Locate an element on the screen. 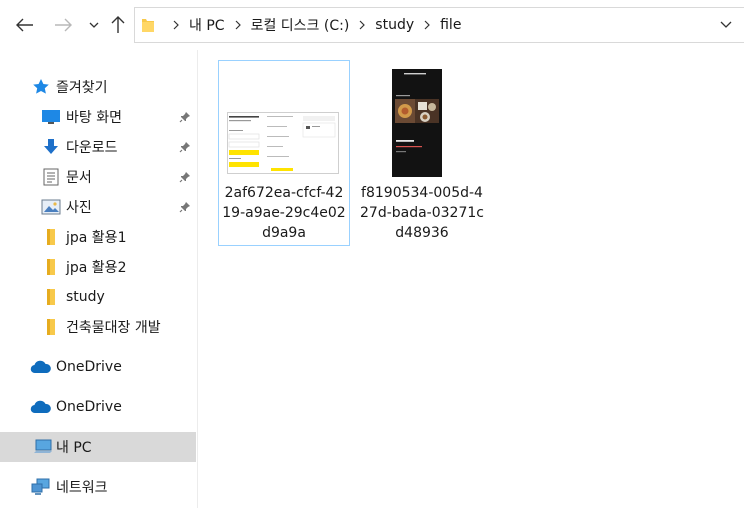  up-arrow-icon is located at coordinates (118, 24).